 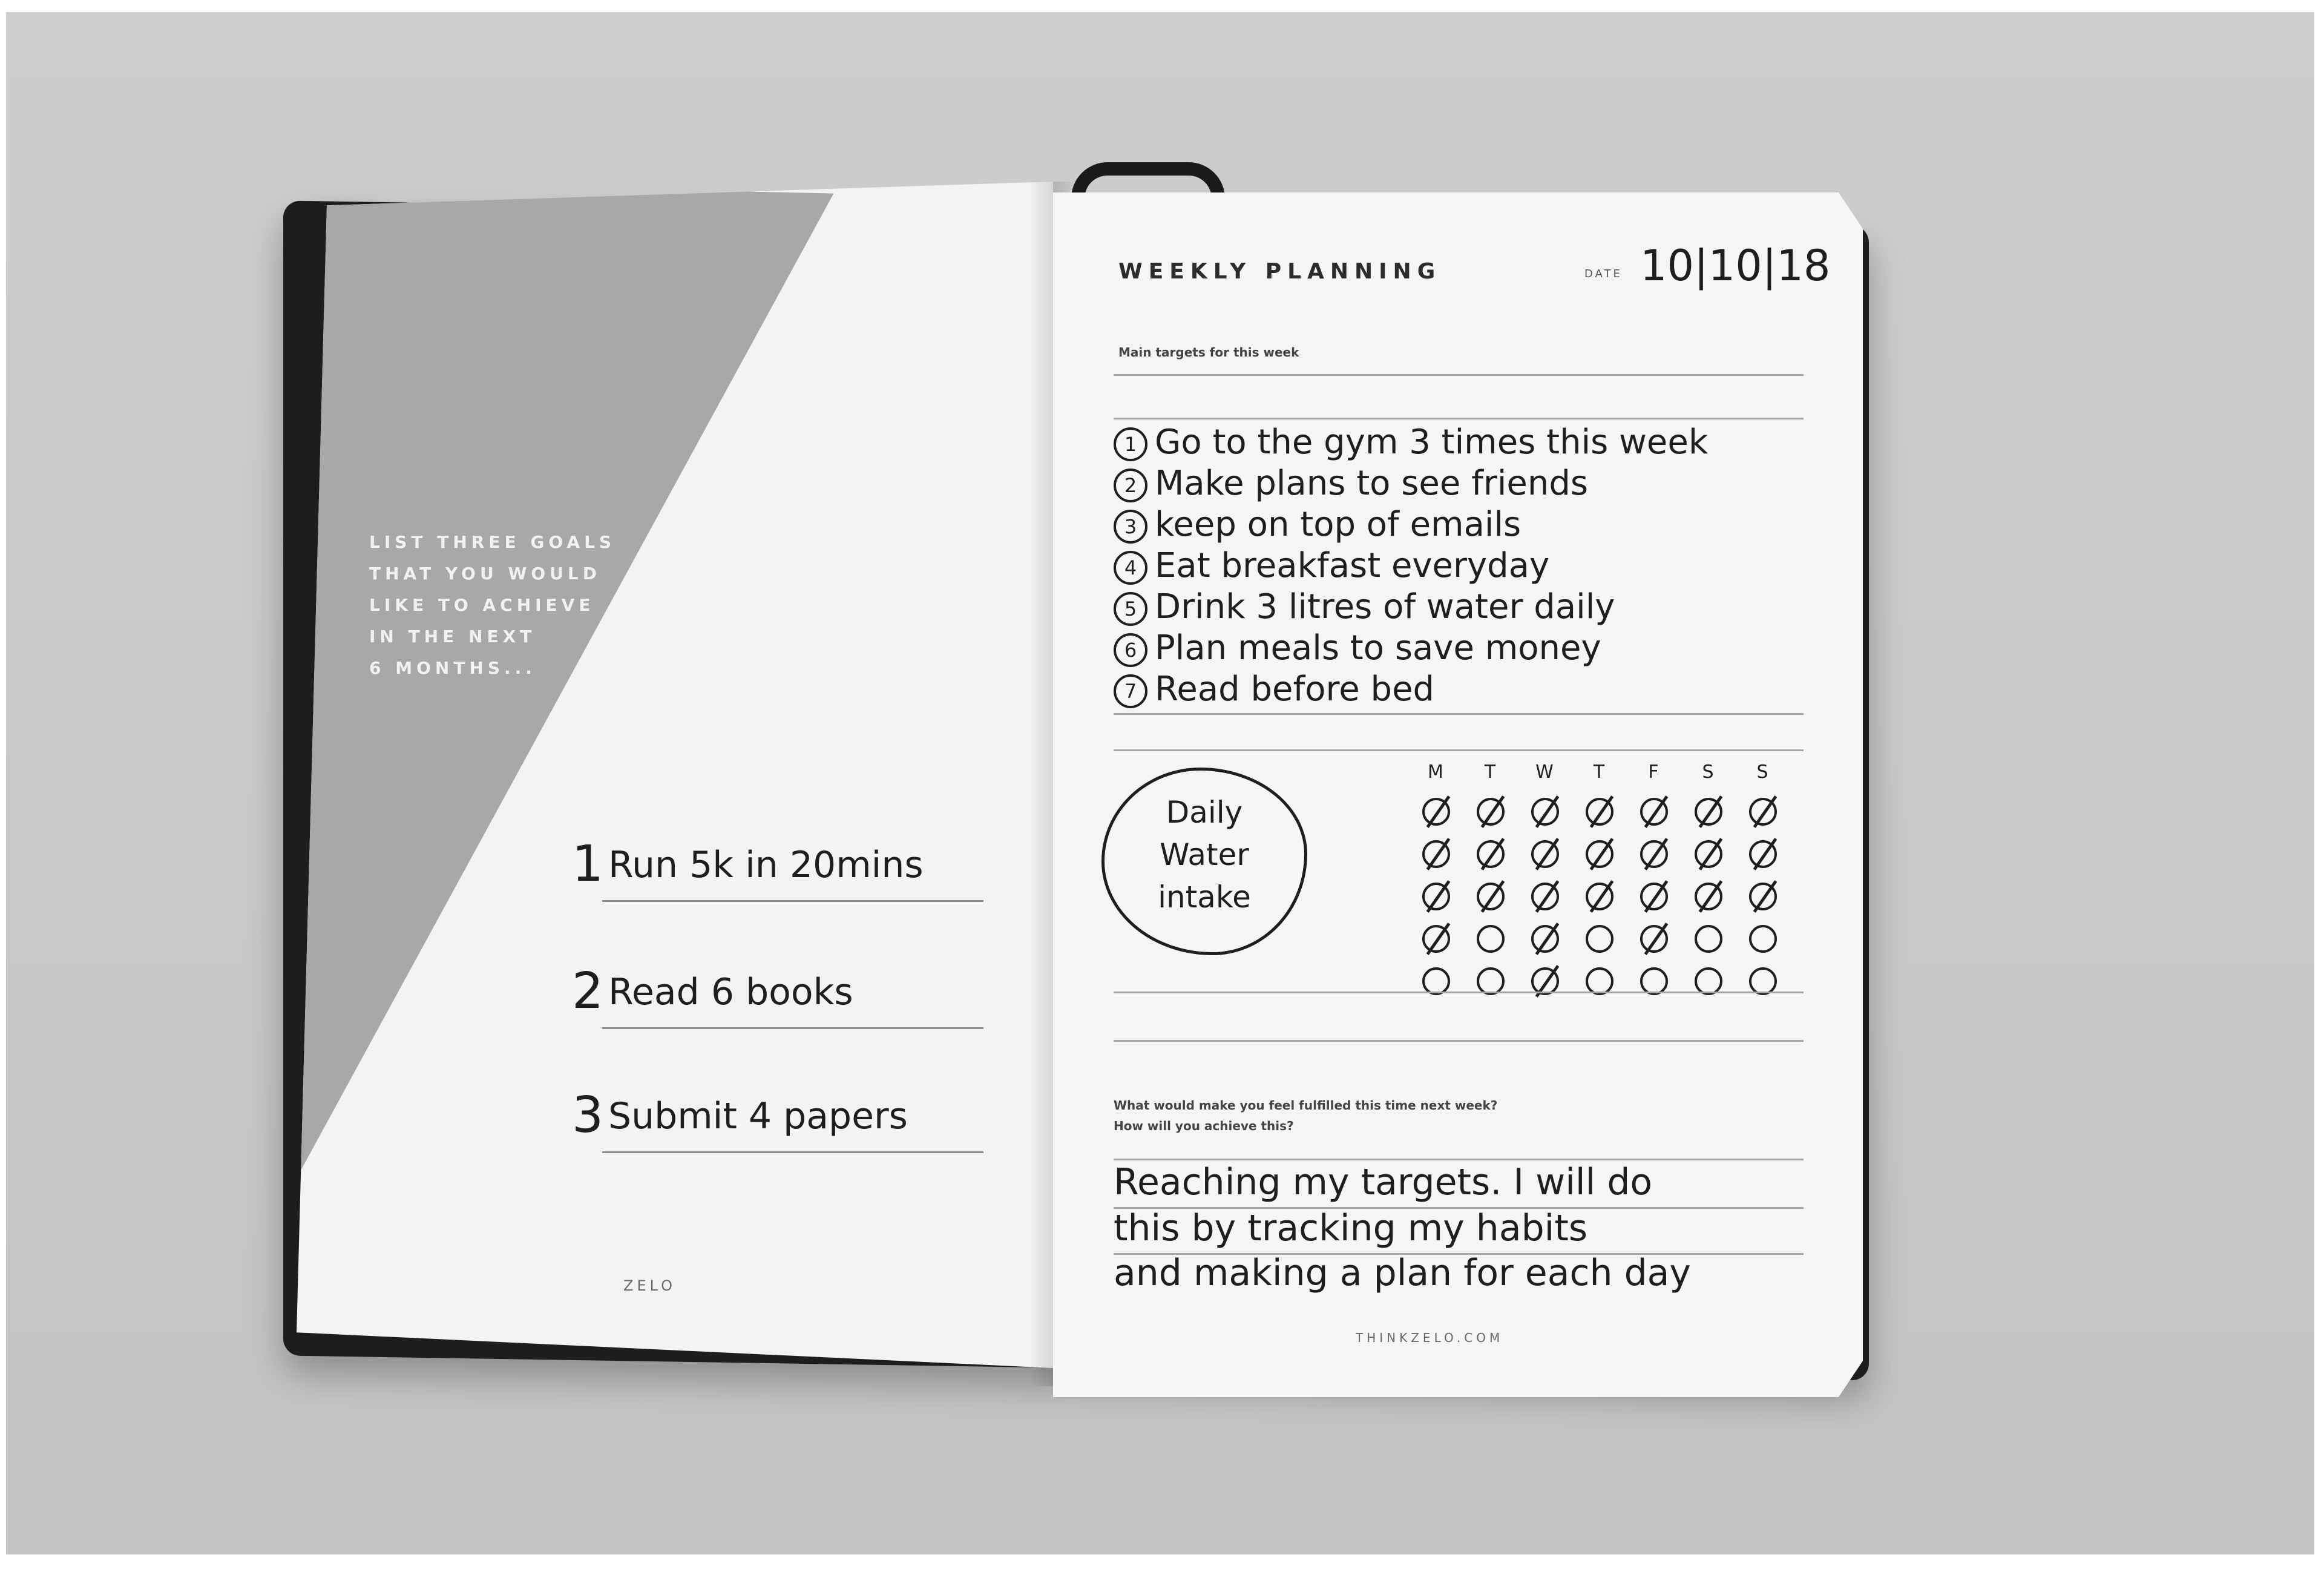 I want to click on reflection-question: How will you achieve this?, so click(x=1204, y=1126).